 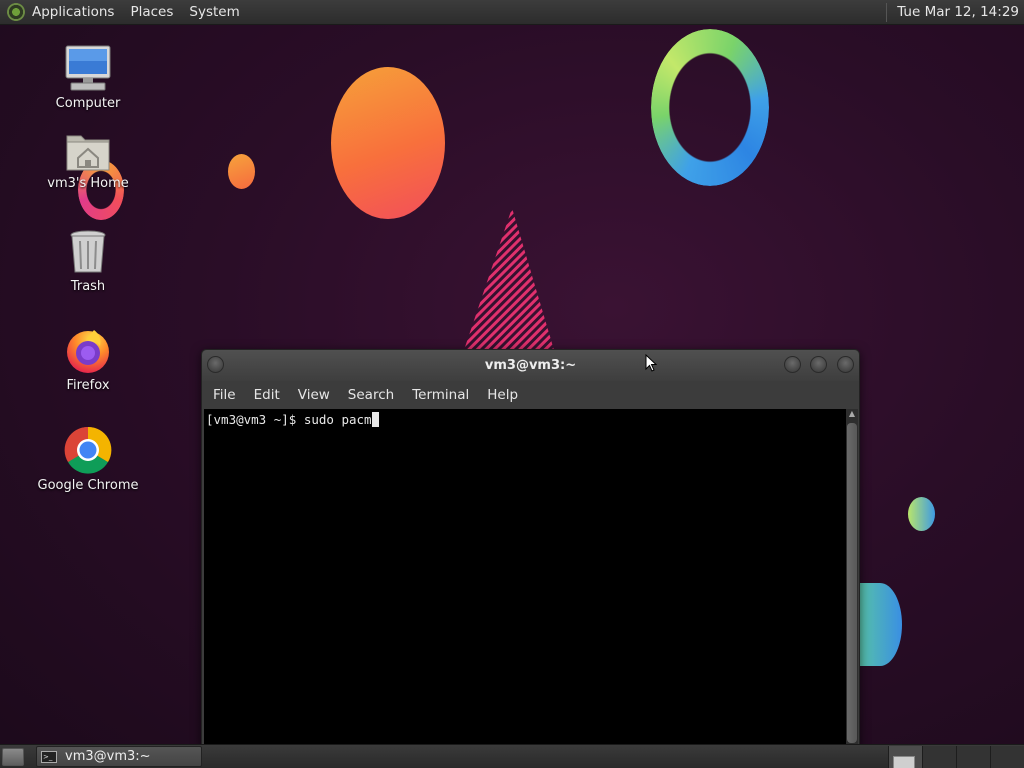 What do you see at coordinates (255, 419) in the screenshot?
I see `shell-prompt: [vm3@vm3 ~]$` at bounding box center [255, 419].